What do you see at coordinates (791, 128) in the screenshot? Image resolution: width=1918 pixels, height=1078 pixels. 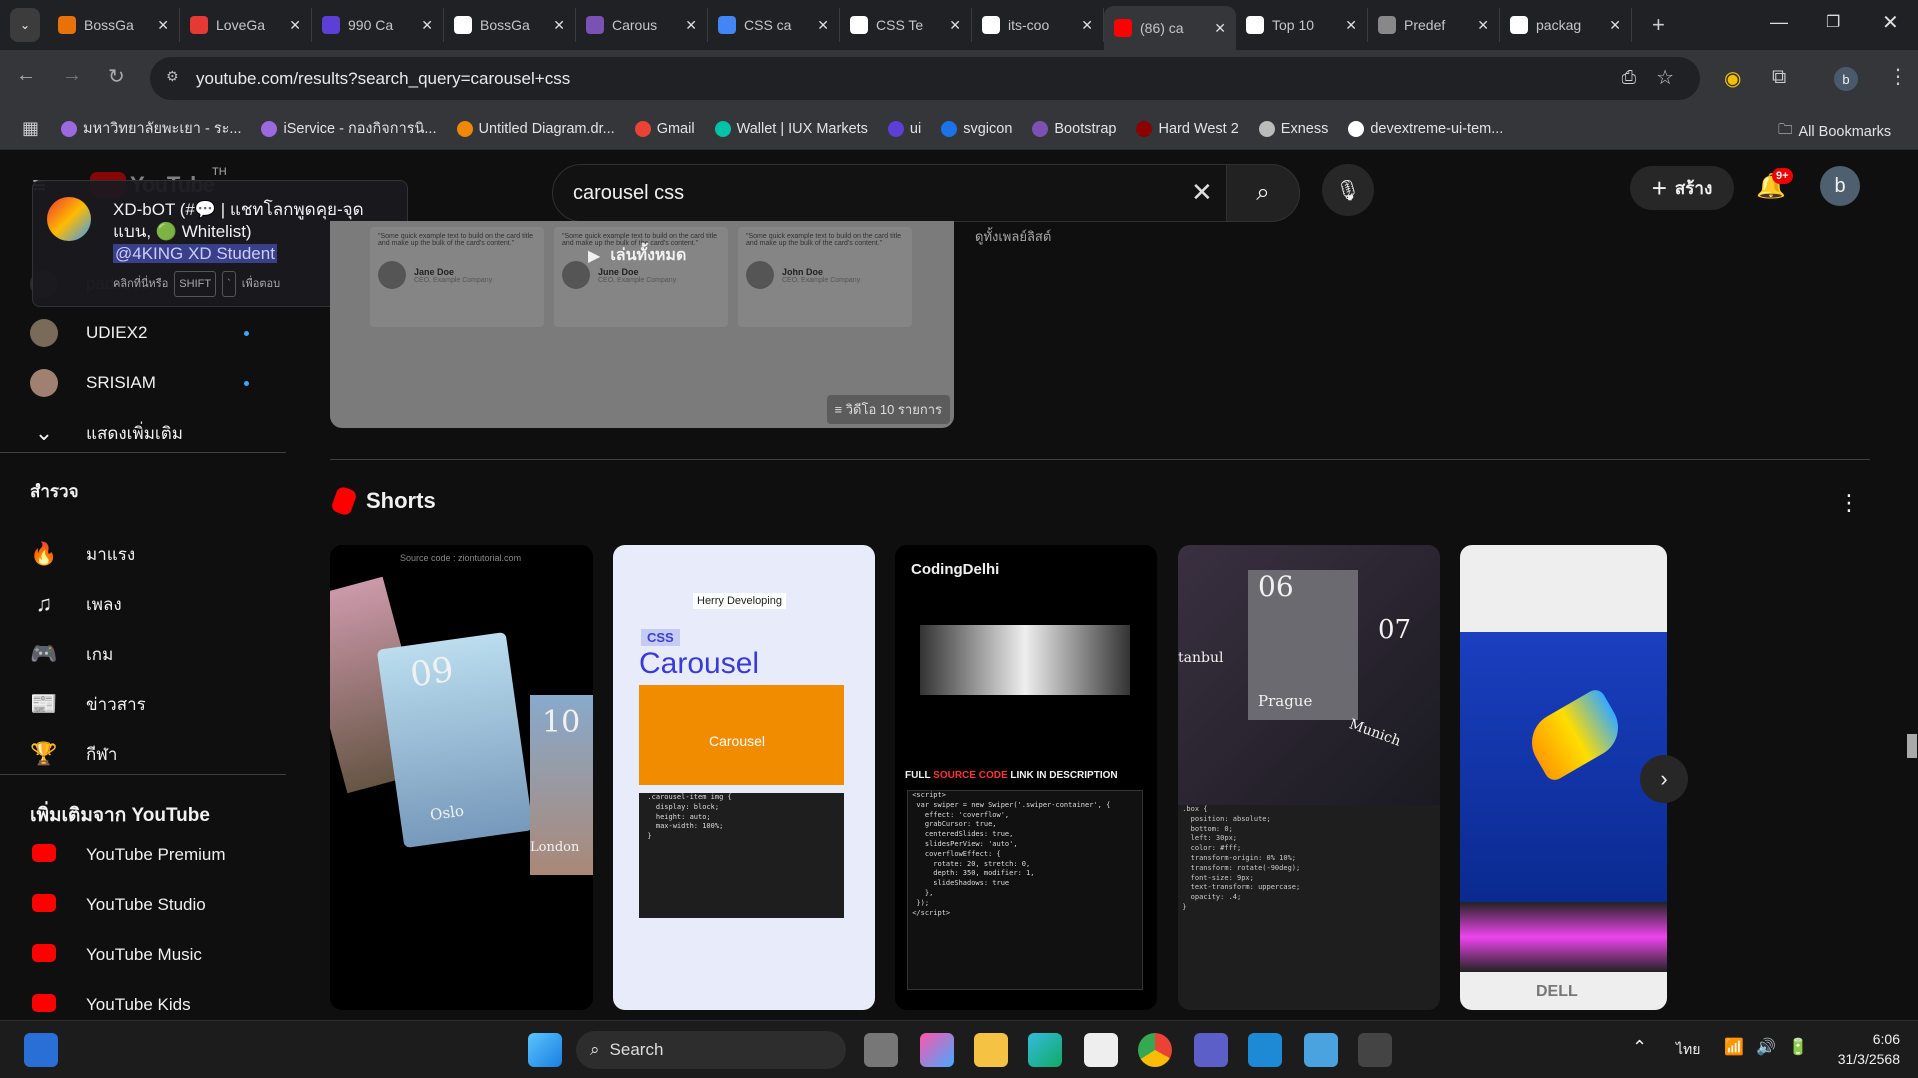 I see `bookmark-item: Wallet | IUX Markets` at bounding box center [791, 128].